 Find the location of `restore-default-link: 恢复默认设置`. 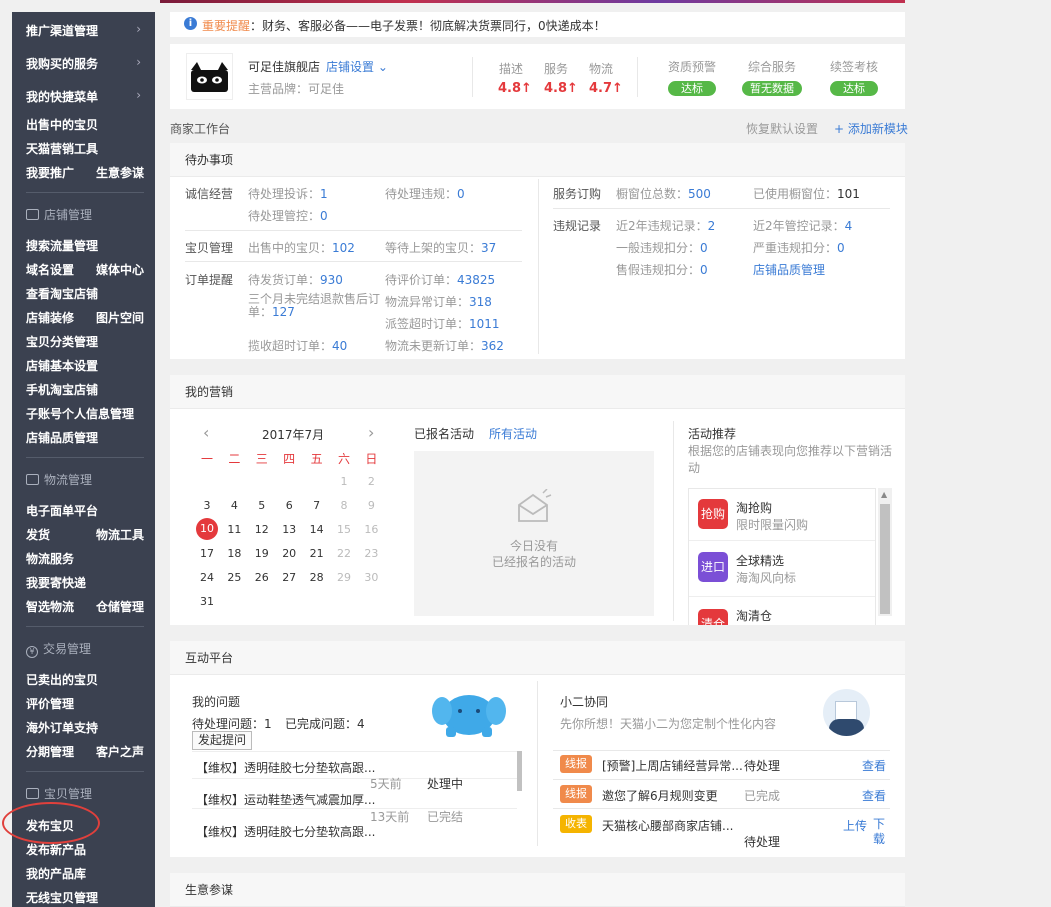

restore-default-link: 恢复默认设置 is located at coordinates (782, 128).